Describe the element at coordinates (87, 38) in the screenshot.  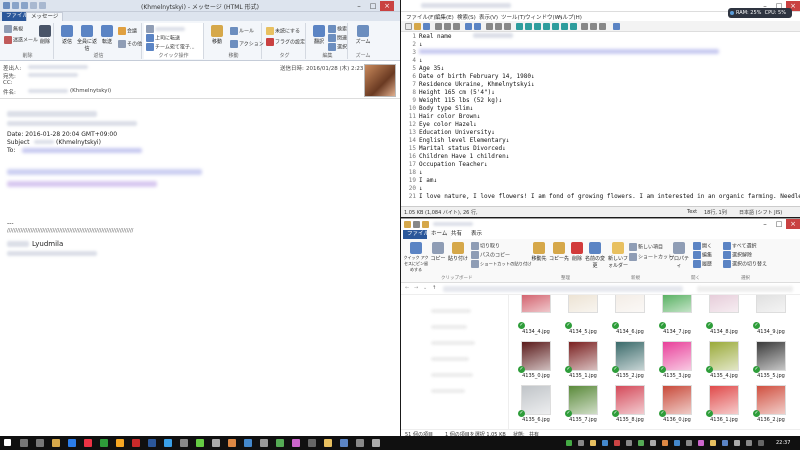
I see `reply-all-button: 全員に返信` at that location.